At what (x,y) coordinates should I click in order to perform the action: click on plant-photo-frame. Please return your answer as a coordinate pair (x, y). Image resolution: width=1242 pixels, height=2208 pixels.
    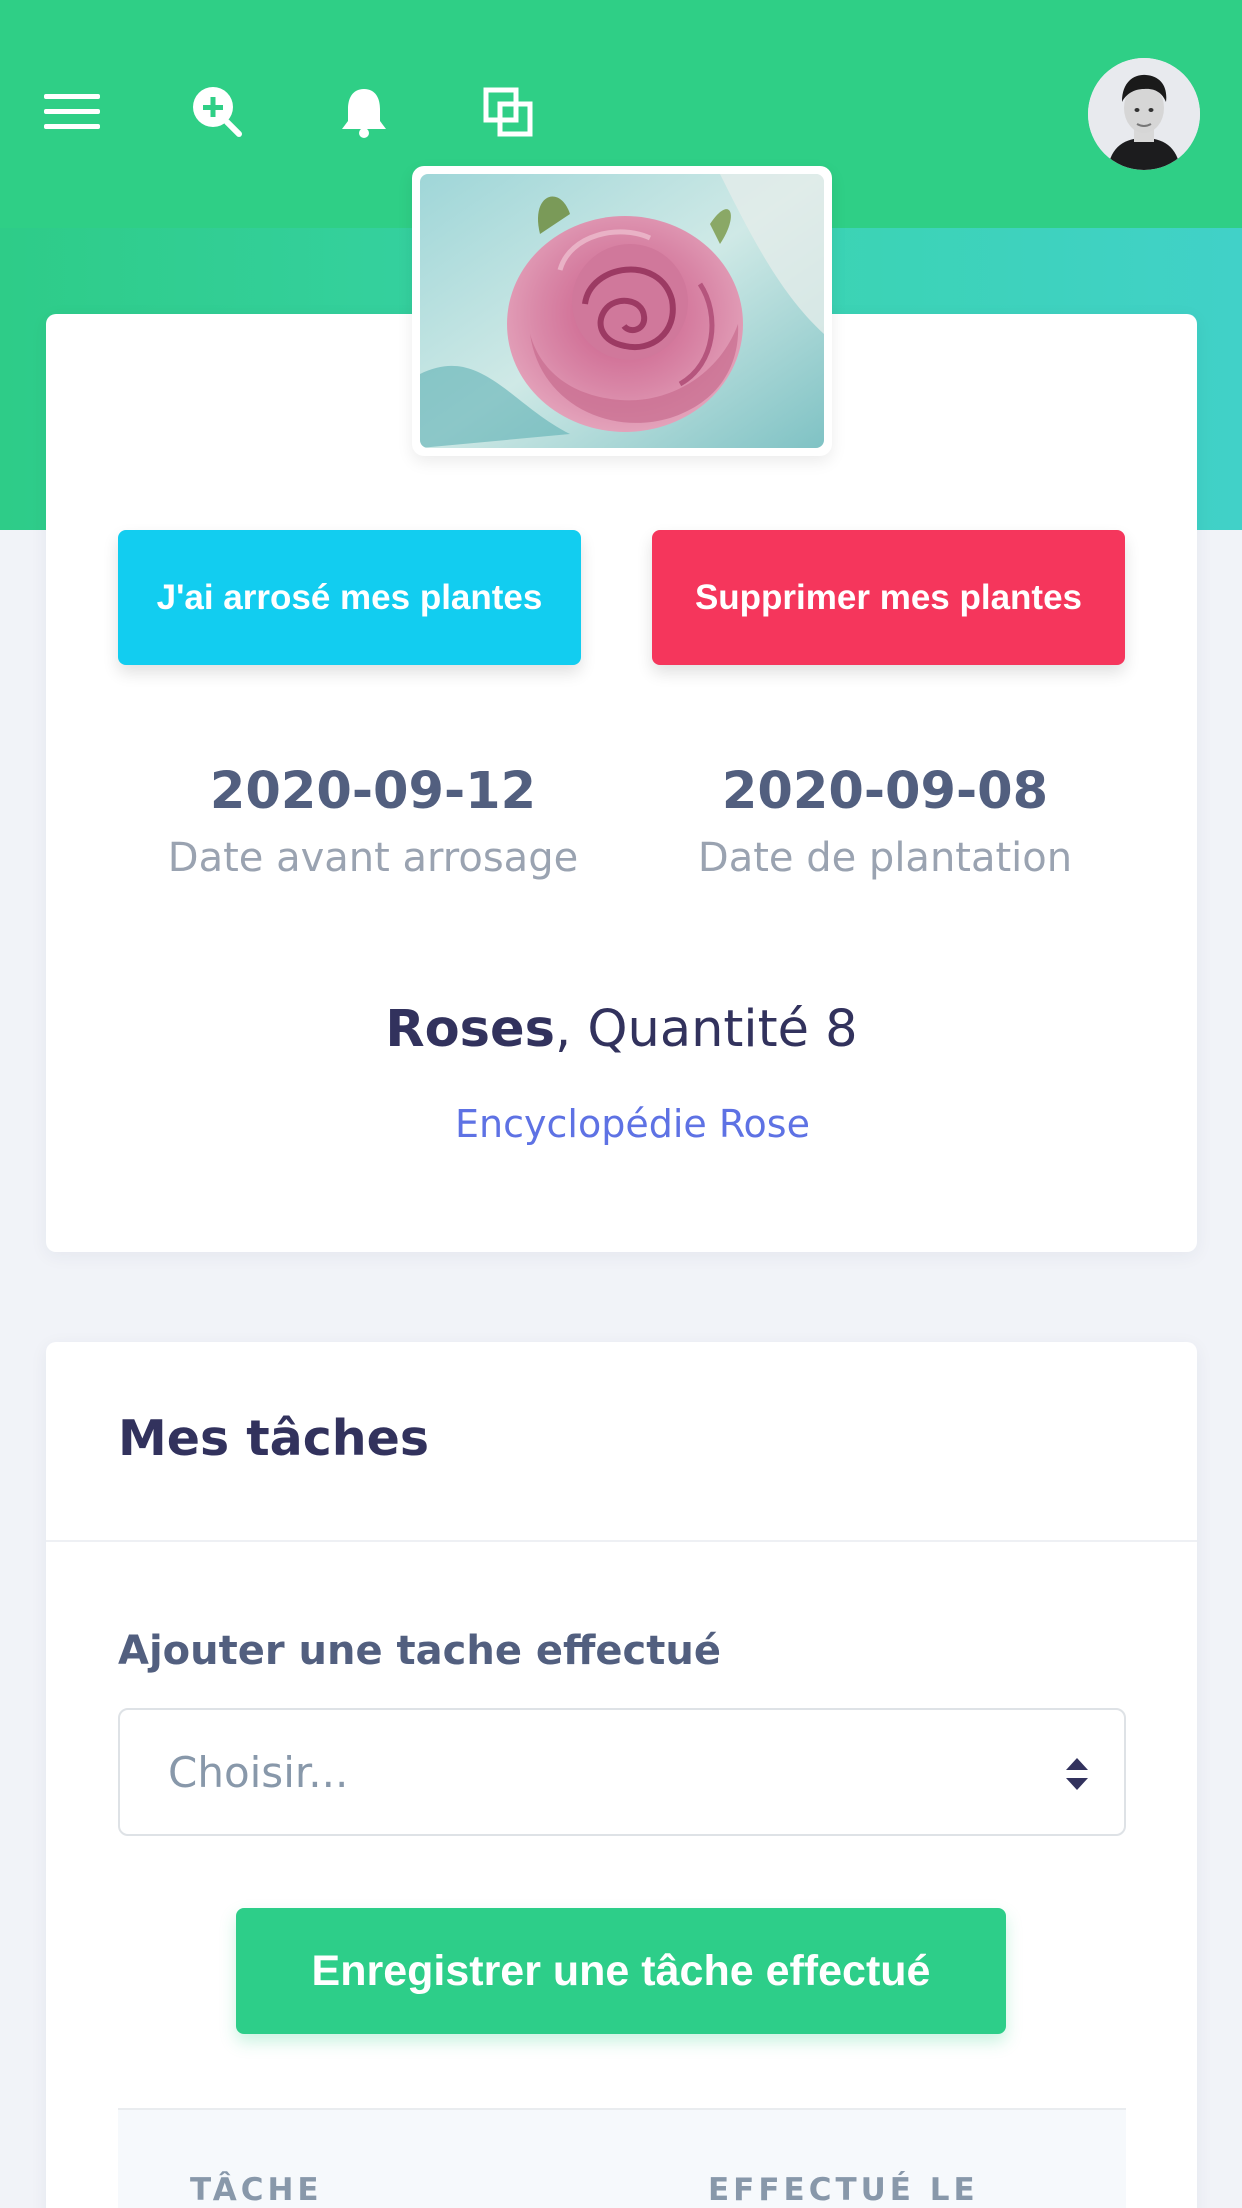
    Looking at the image, I should click on (622, 311).